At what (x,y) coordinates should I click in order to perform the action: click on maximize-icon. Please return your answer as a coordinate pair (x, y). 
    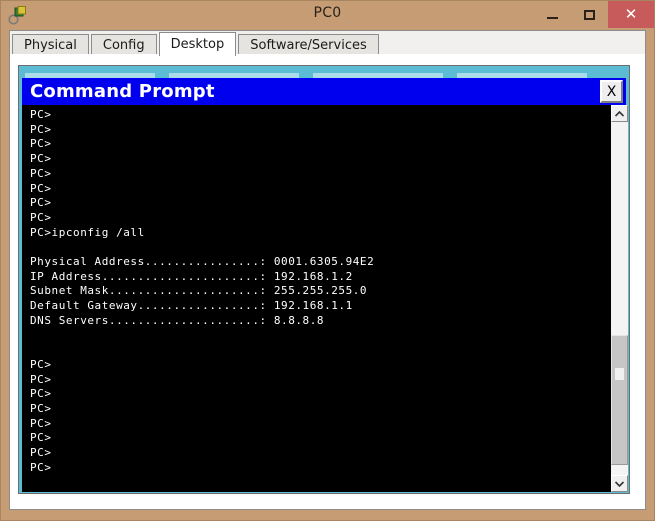
    Looking at the image, I should click on (589, 14).